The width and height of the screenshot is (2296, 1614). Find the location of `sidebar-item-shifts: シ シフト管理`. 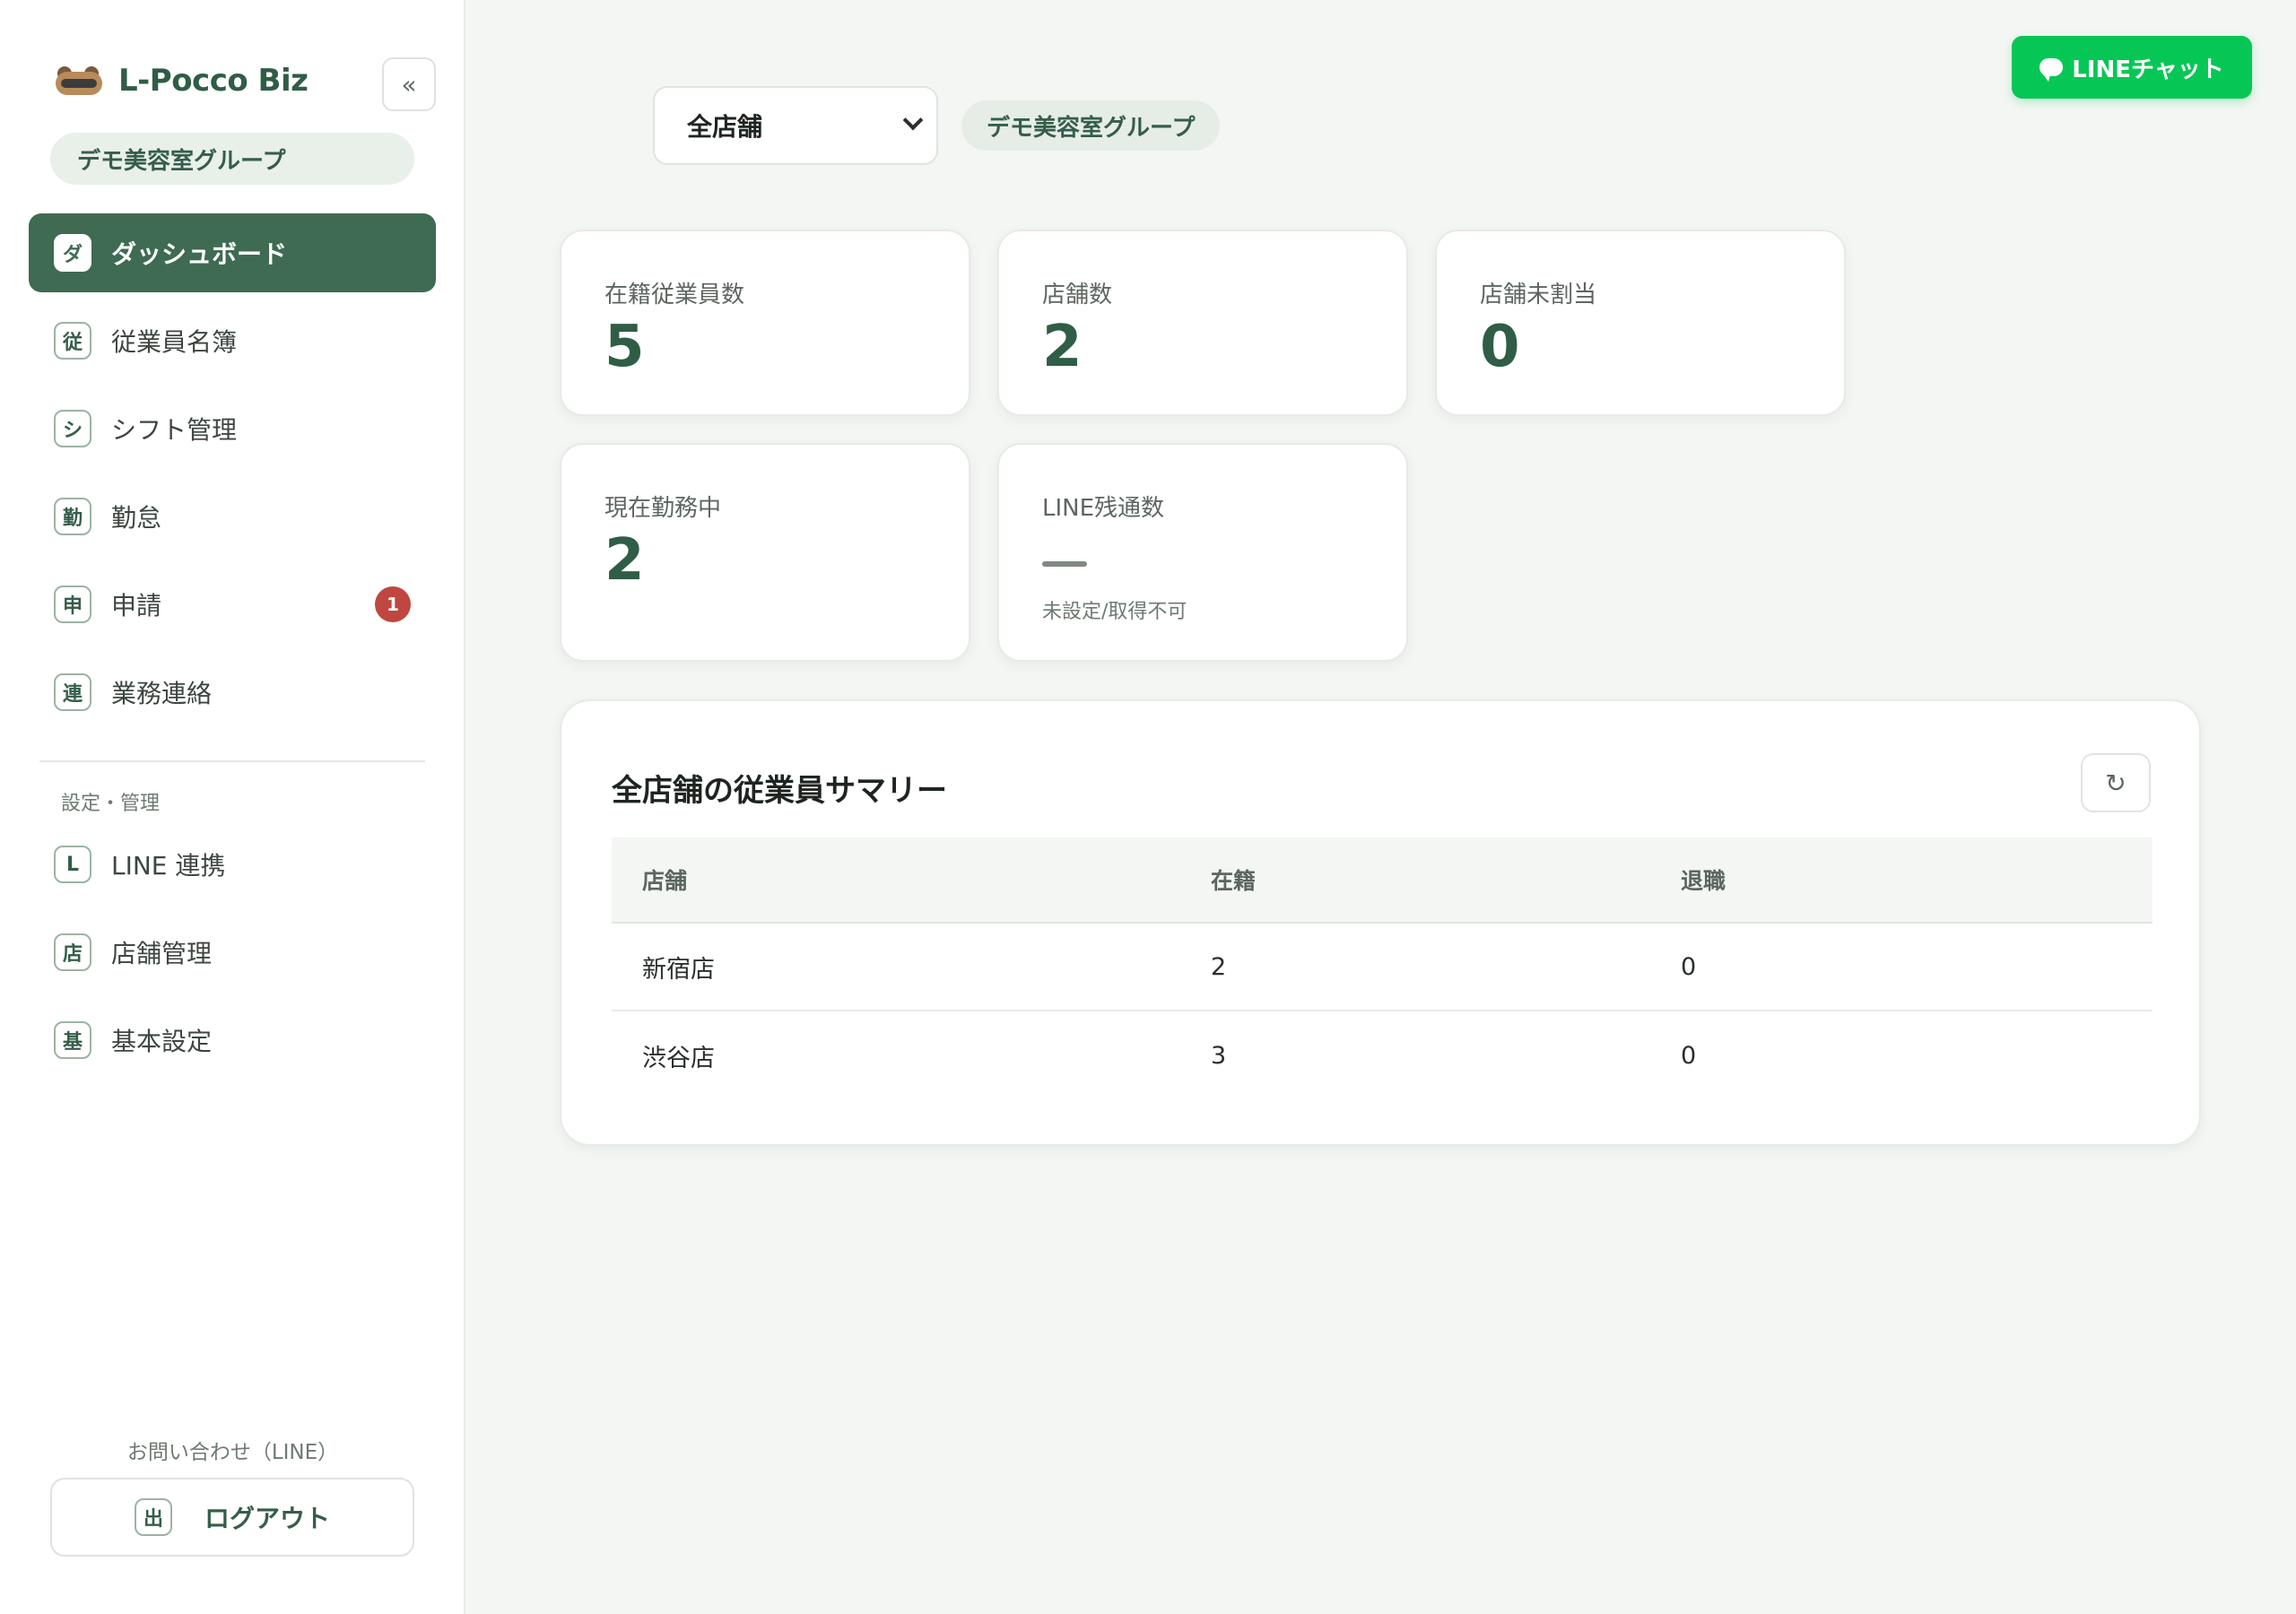

sidebar-item-shifts: シ シフト管理 is located at coordinates (232, 428).